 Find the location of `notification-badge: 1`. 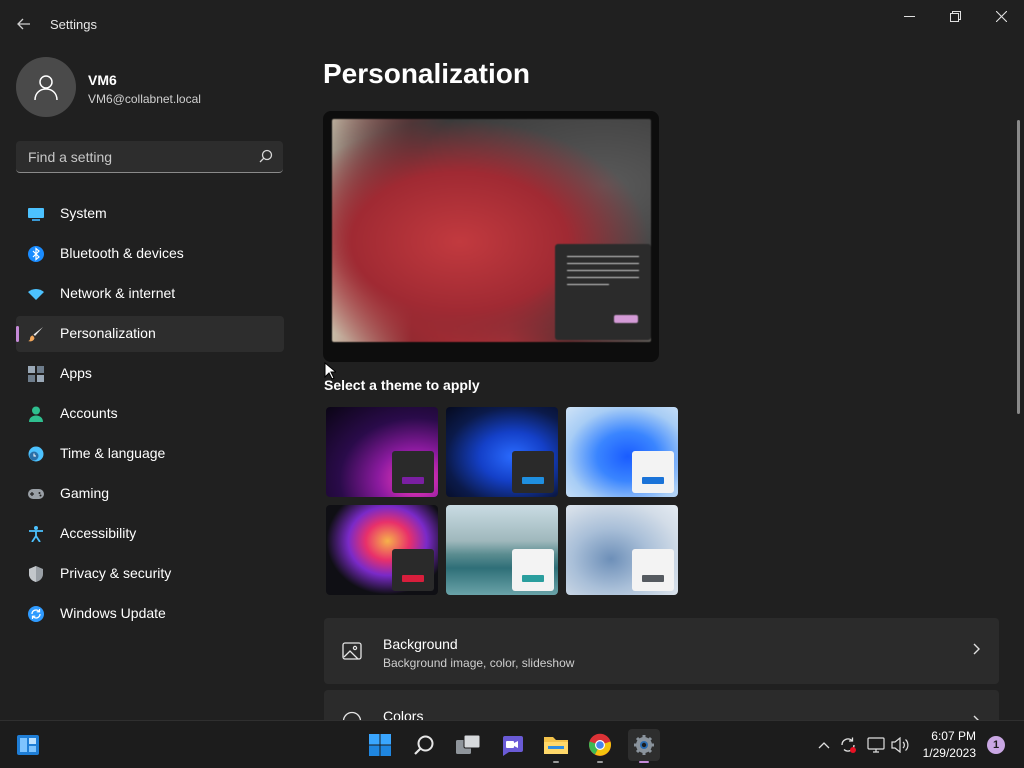

notification-badge: 1 is located at coordinates (996, 745).